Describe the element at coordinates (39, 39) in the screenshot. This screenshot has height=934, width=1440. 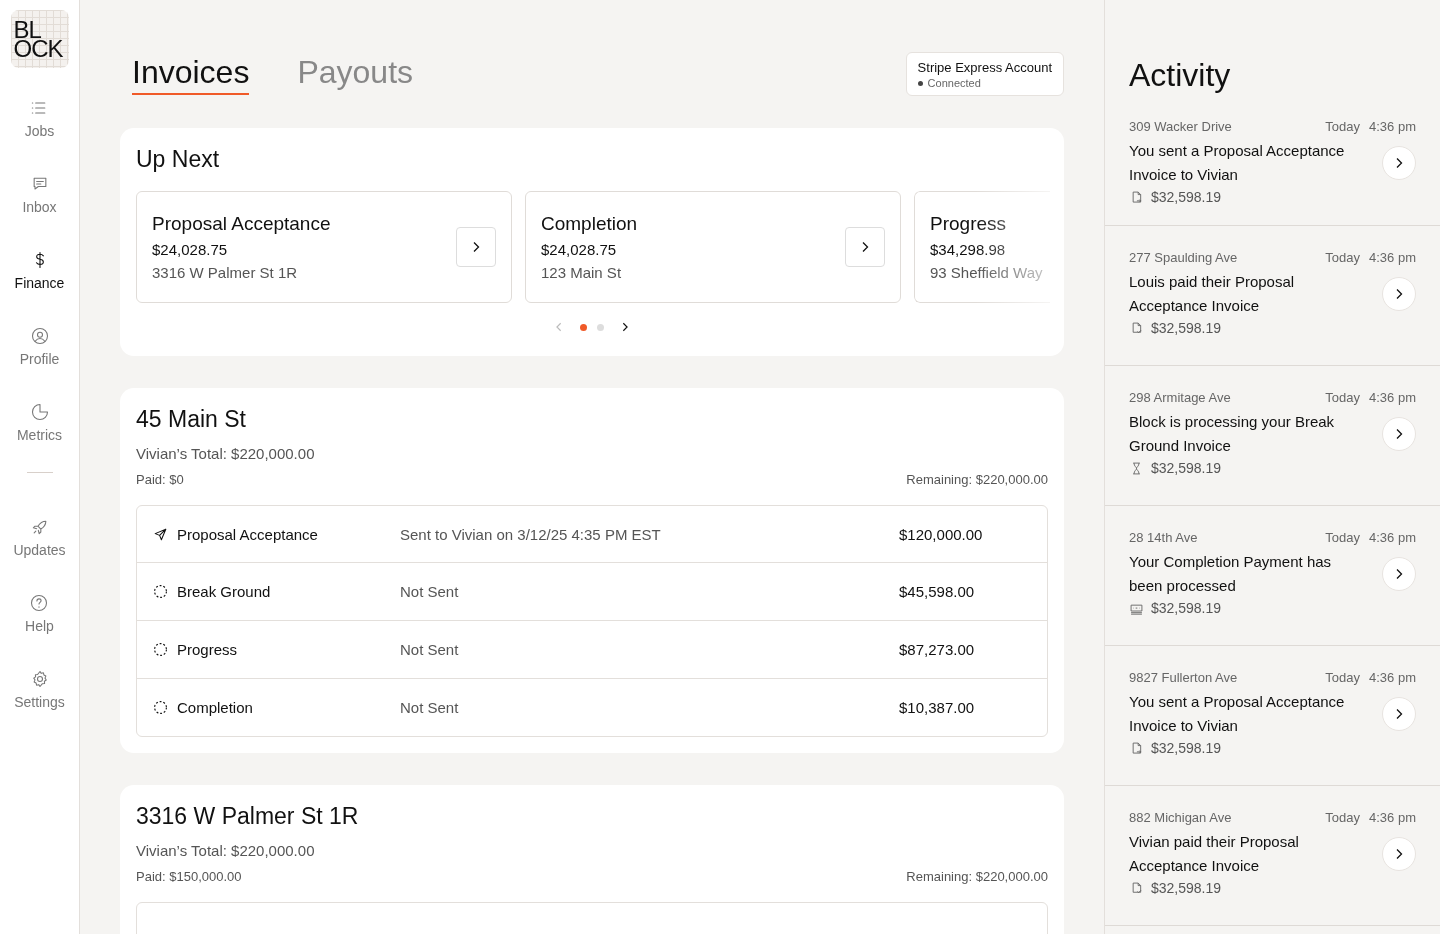
I see `block-logo: BL OCK` at that location.